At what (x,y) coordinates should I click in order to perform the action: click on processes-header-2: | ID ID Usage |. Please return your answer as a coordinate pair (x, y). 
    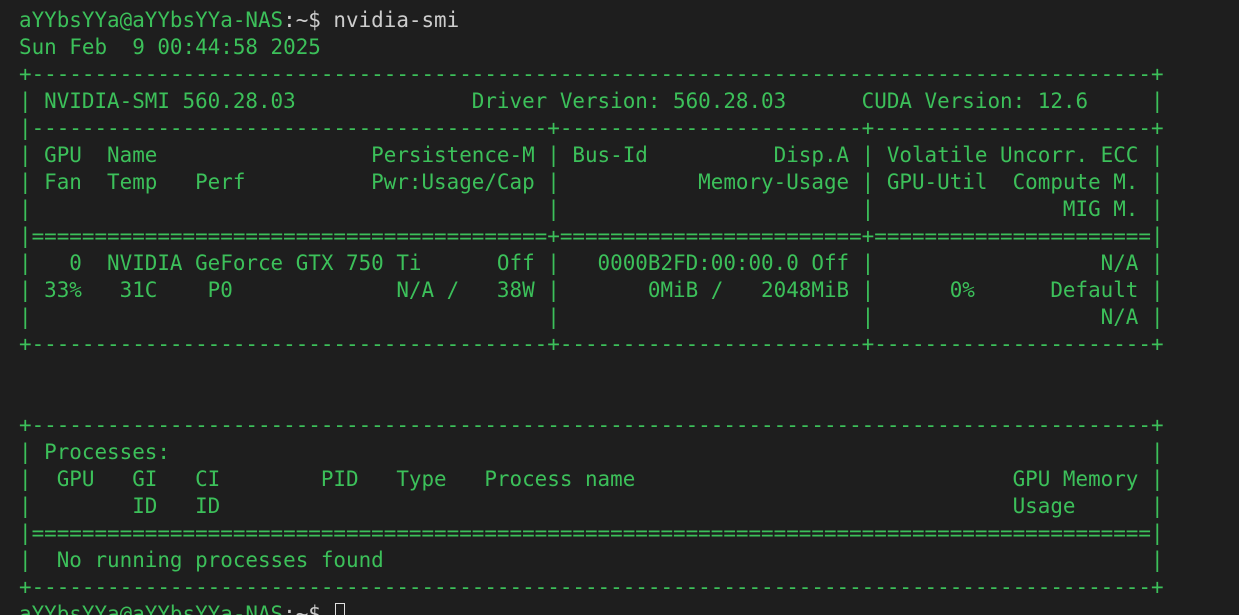
    Looking at the image, I should click on (591, 506).